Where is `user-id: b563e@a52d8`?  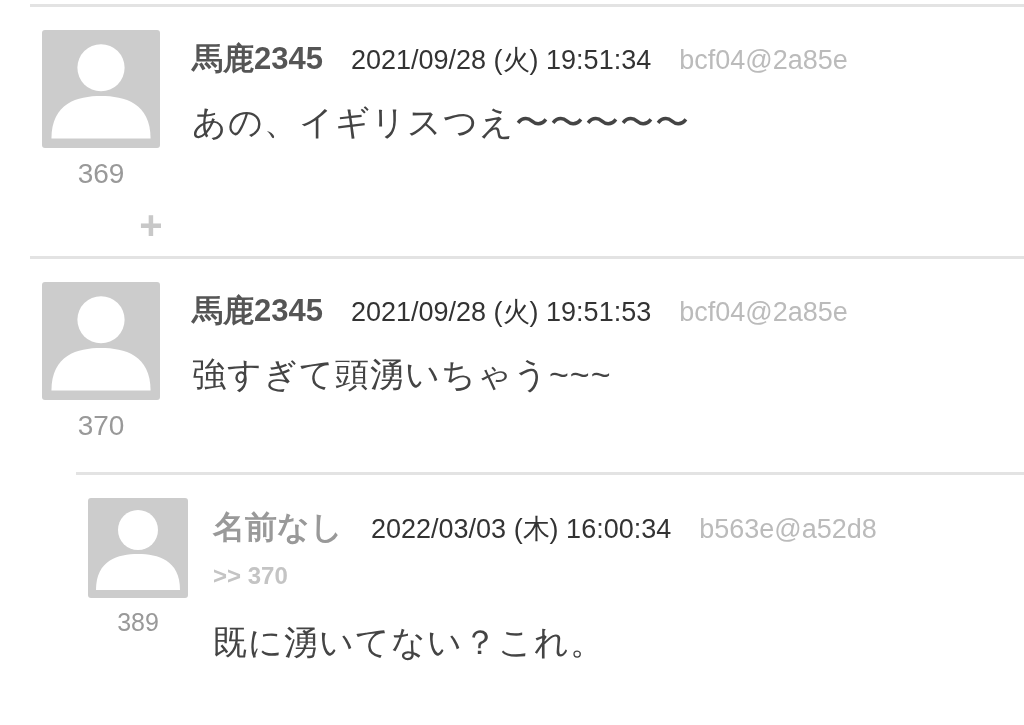 user-id: b563e@a52d8 is located at coordinates (788, 529).